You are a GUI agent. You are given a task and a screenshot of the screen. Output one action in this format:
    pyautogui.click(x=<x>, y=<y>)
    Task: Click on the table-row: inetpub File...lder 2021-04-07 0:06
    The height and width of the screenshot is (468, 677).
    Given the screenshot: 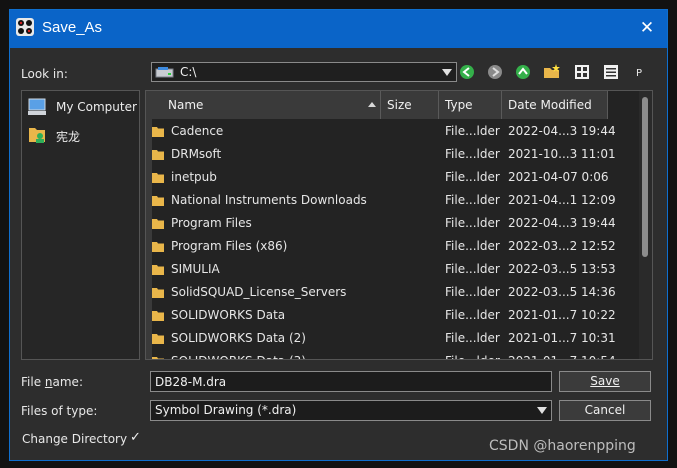 What is the action you would take?
    pyautogui.click(x=391, y=178)
    